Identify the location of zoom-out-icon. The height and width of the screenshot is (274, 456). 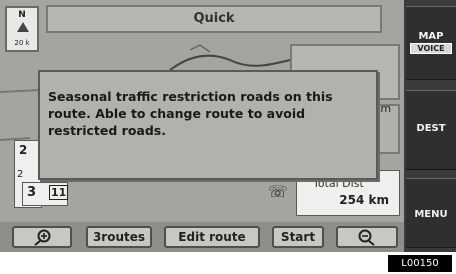
(366, 237).